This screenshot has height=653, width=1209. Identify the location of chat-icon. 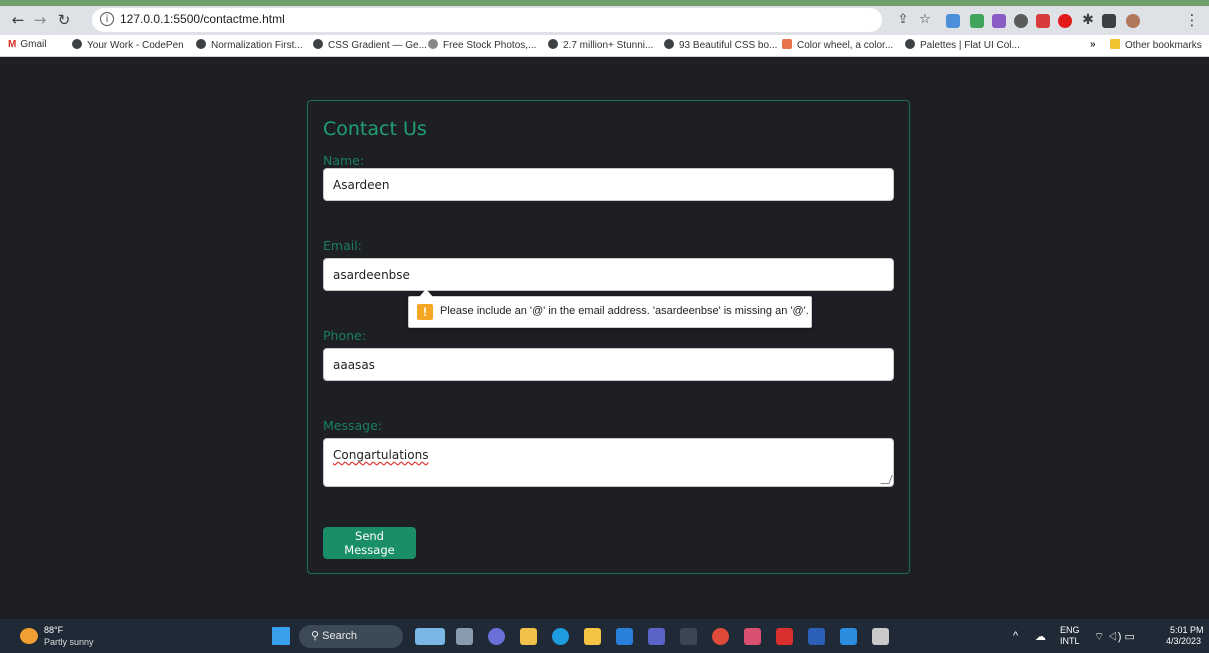
(496, 636).